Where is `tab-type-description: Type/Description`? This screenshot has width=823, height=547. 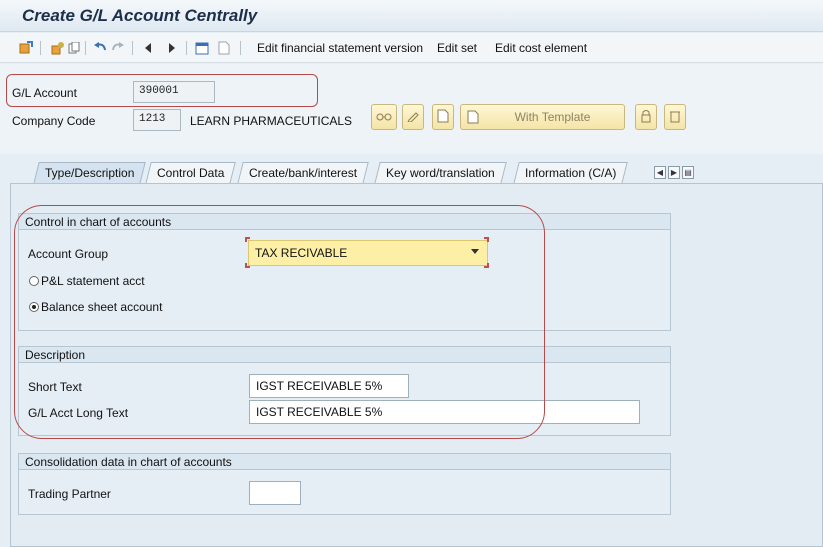
tab-type-description: Type/Description is located at coordinates (90, 173).